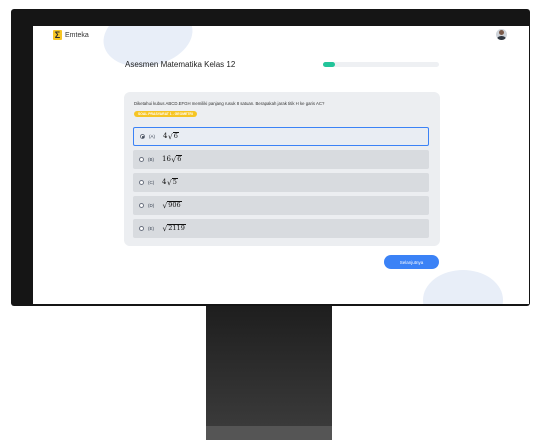 The image size is (541, 440). I want to click on answer-option-b: (B) 16 √ 6, so click(281, 159).